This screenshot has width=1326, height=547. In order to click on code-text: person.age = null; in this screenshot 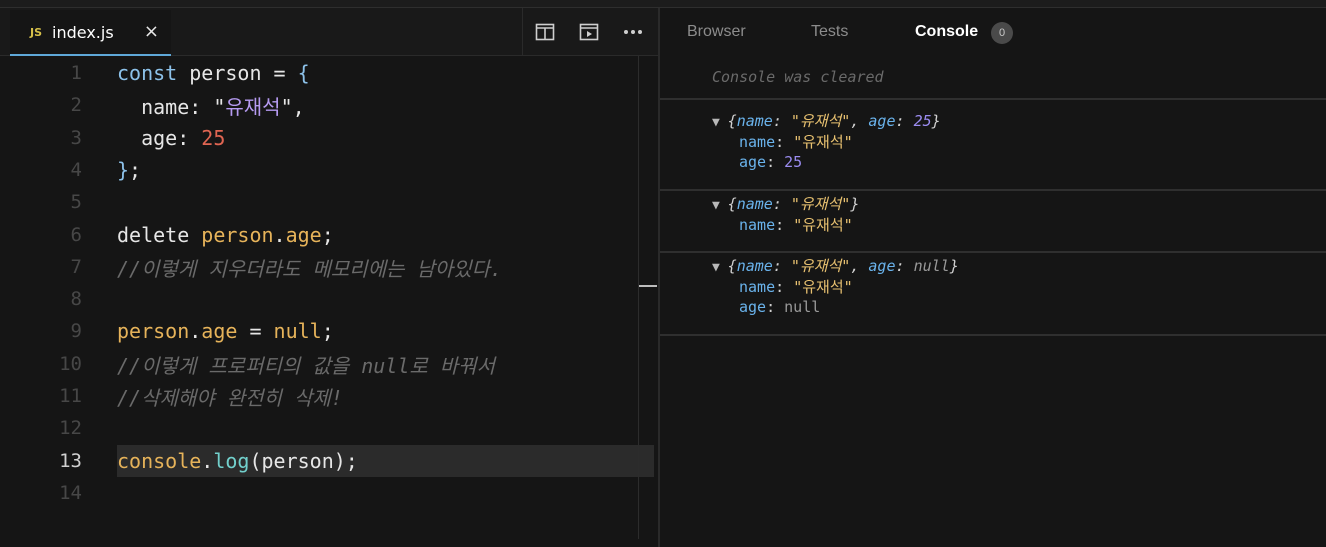, I will do `click(225, 331)`.